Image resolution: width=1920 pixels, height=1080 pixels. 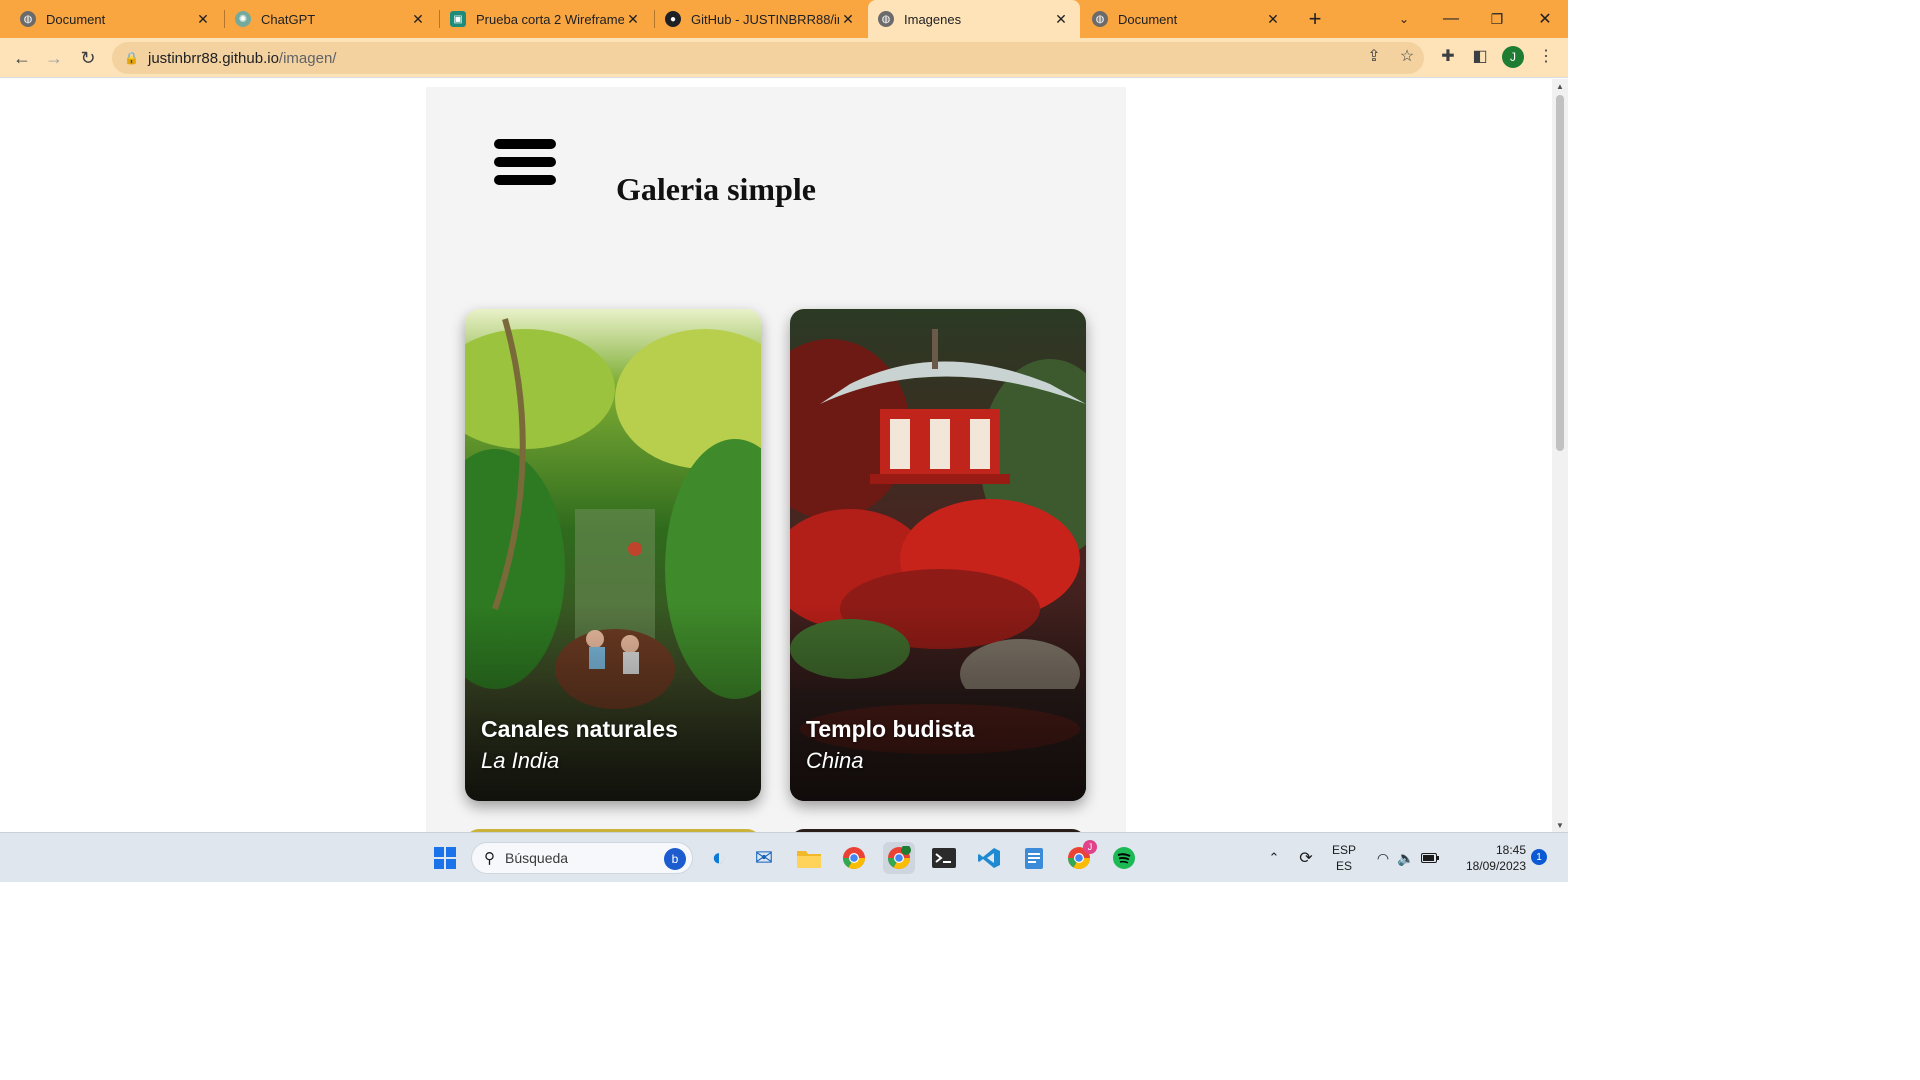 What do you see at coordinates (719, 858) in the screenshot?
I see `edge-icon: ◐` at bounding box center [719, 858].